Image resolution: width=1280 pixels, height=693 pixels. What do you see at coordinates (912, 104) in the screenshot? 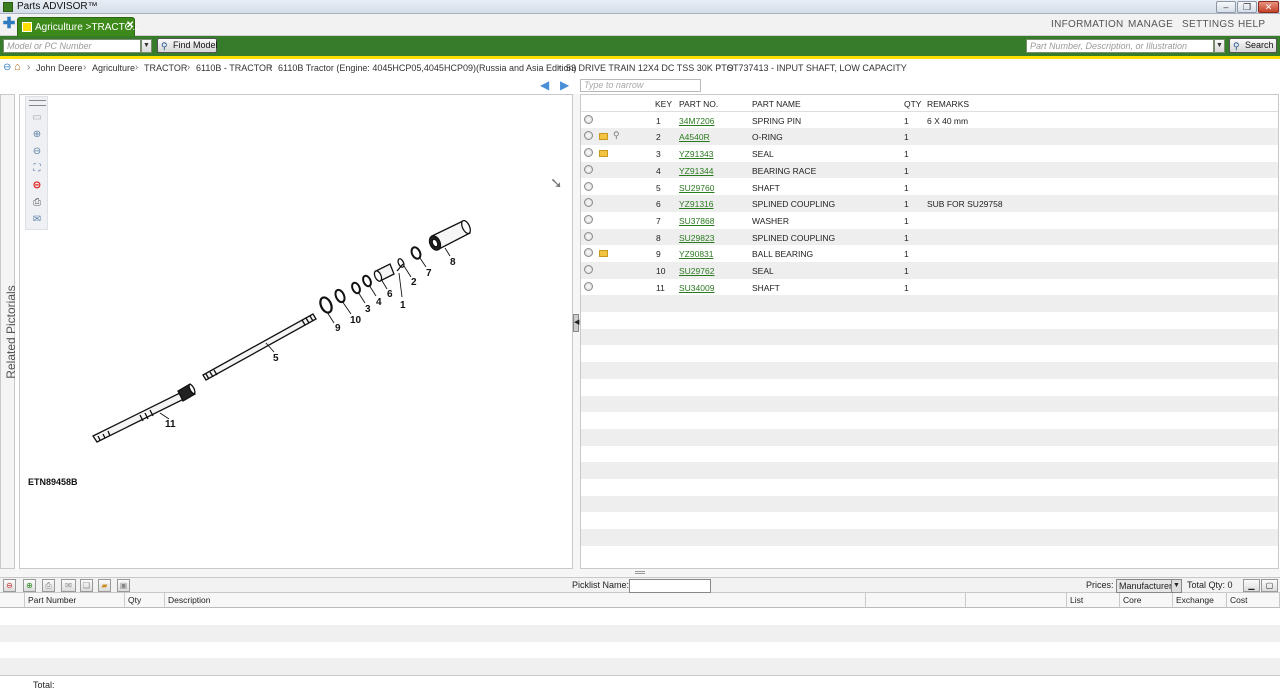
I see `header-qty: QTY` at bounding box center [912, 104].